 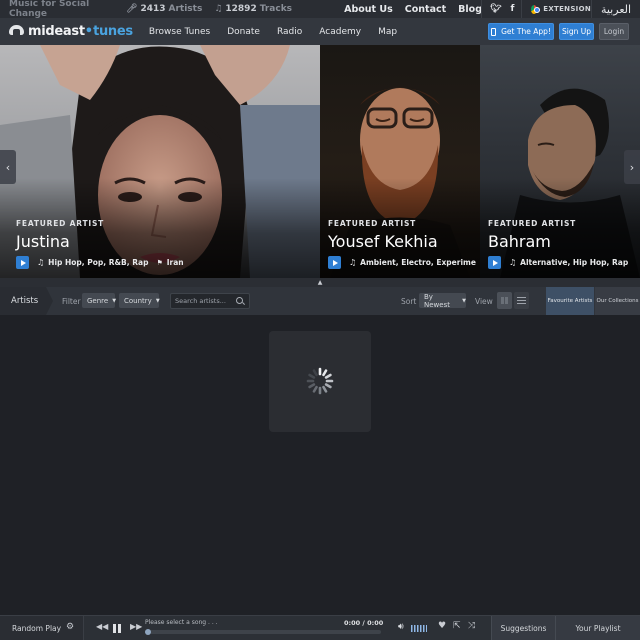 I want to click on next-track-button: ▶▶, so click(x=136, y=626).